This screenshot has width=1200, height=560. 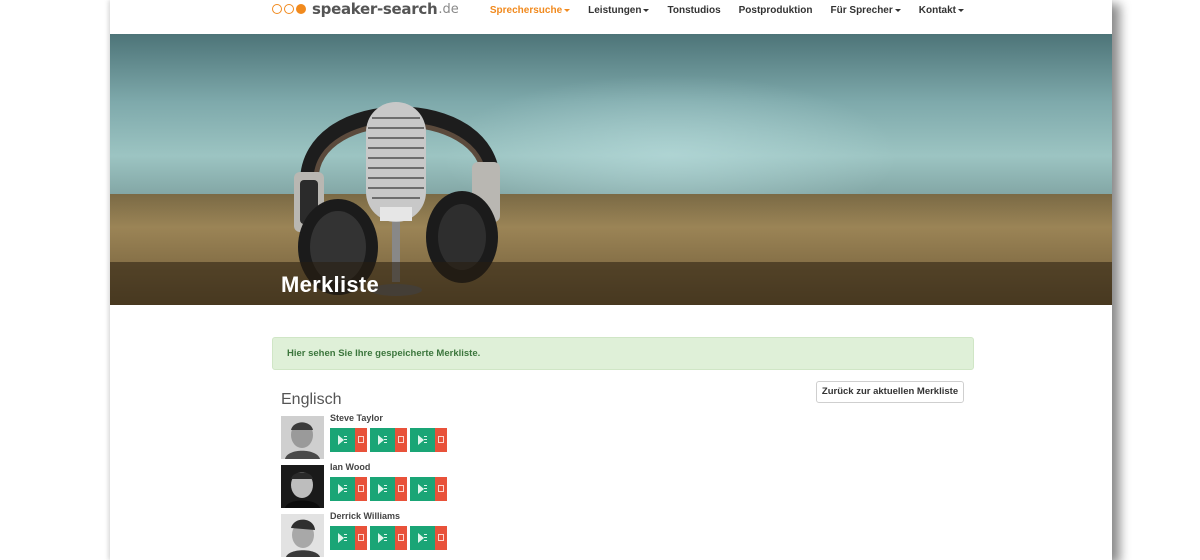 I want to click on speaker-name: Ian Wood, so click(x=350, y=467).